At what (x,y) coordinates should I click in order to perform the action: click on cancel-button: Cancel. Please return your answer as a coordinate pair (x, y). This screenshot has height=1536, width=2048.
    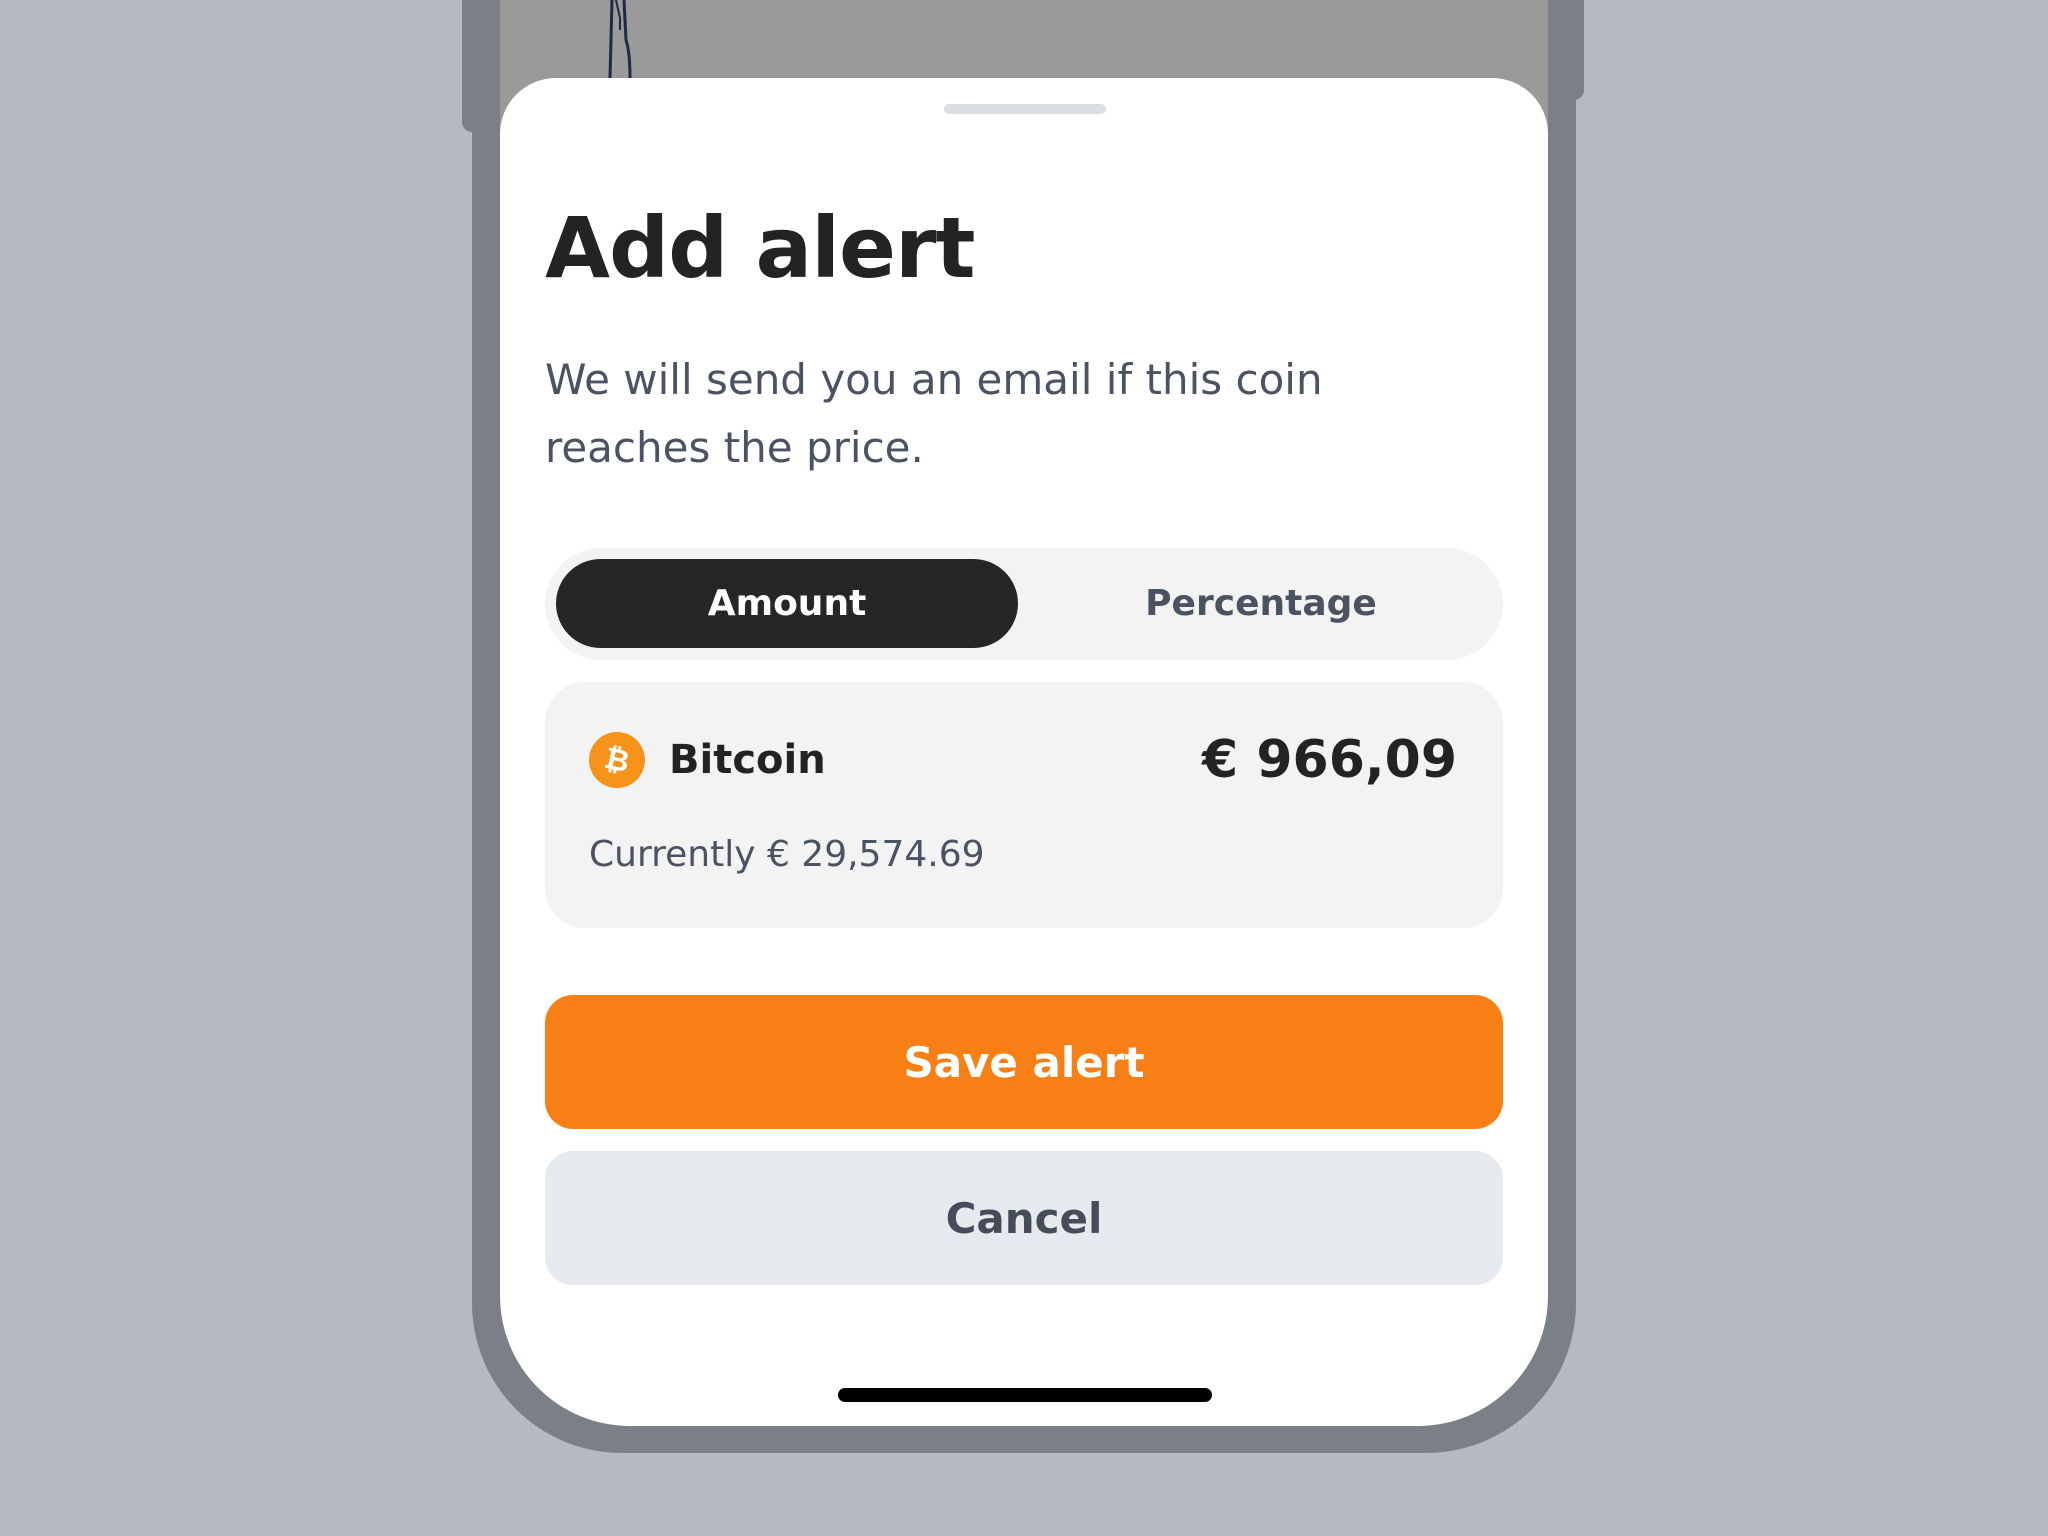
    Looking at the image, I should click on (1024, 1218).